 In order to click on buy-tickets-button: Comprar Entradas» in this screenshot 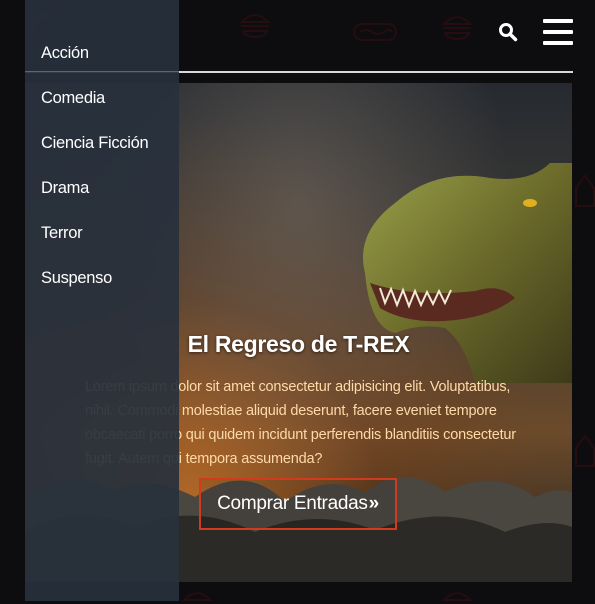, I will do `click(298, 504)`.